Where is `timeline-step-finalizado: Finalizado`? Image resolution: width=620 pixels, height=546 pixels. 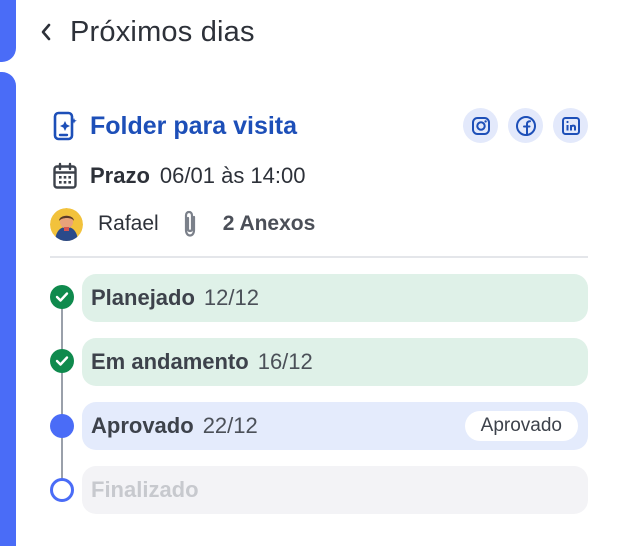
timeline-step-finalizado: Finalizado is located at coordinates (335, 490).